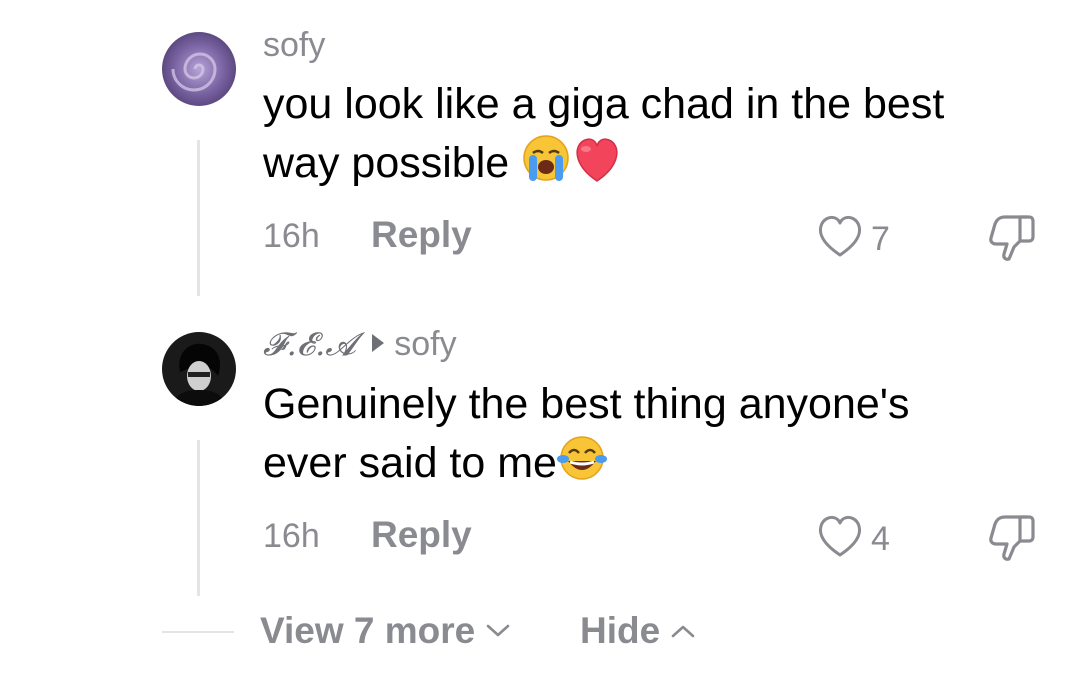 The image size is (1080, 686). I want to click on like-button: 7, so click(852, 238).